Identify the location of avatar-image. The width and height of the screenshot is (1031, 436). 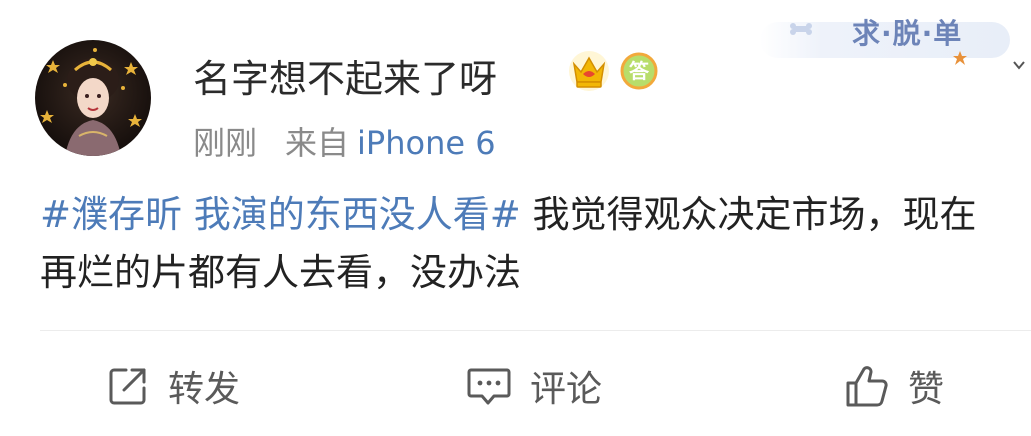
(93, 98).